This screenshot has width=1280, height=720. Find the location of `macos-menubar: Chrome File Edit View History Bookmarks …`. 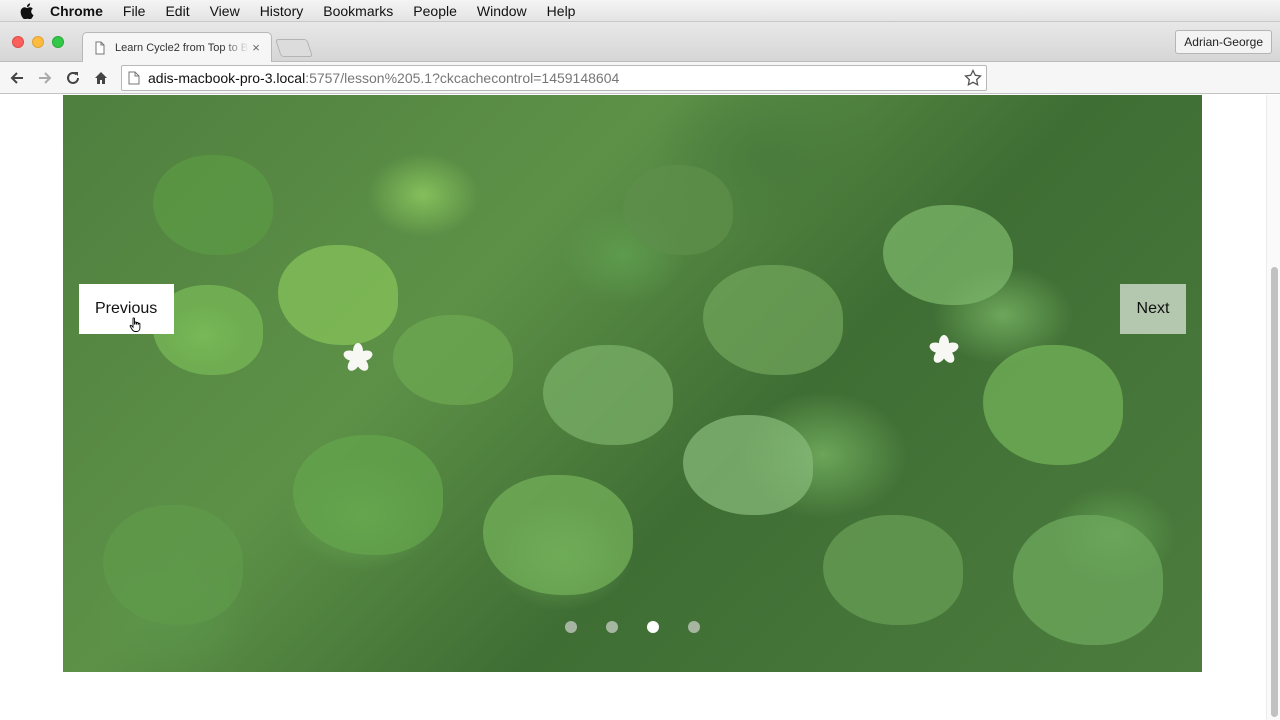

macos-menubar: Chrome File Edit View History Bookmarks … is located at coordinates (640, 11).